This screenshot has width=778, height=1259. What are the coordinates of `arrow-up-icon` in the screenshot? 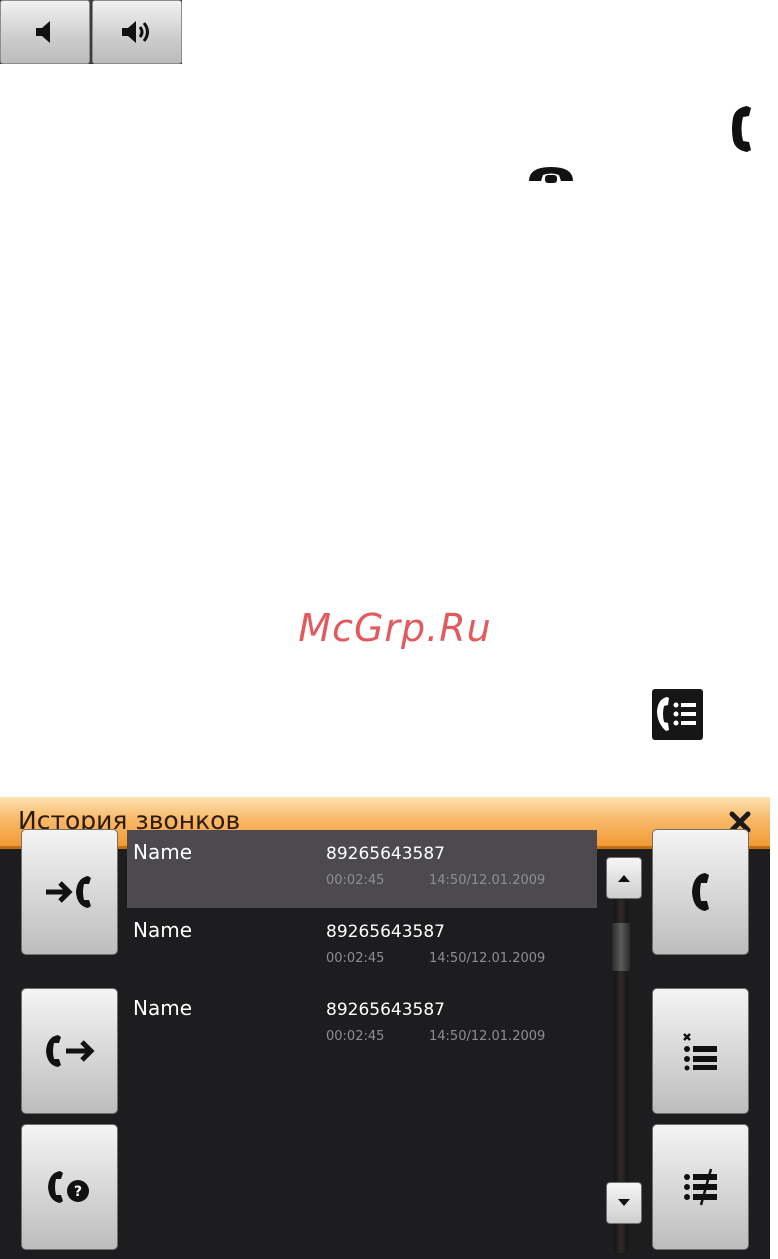 It's located at (624, 878).